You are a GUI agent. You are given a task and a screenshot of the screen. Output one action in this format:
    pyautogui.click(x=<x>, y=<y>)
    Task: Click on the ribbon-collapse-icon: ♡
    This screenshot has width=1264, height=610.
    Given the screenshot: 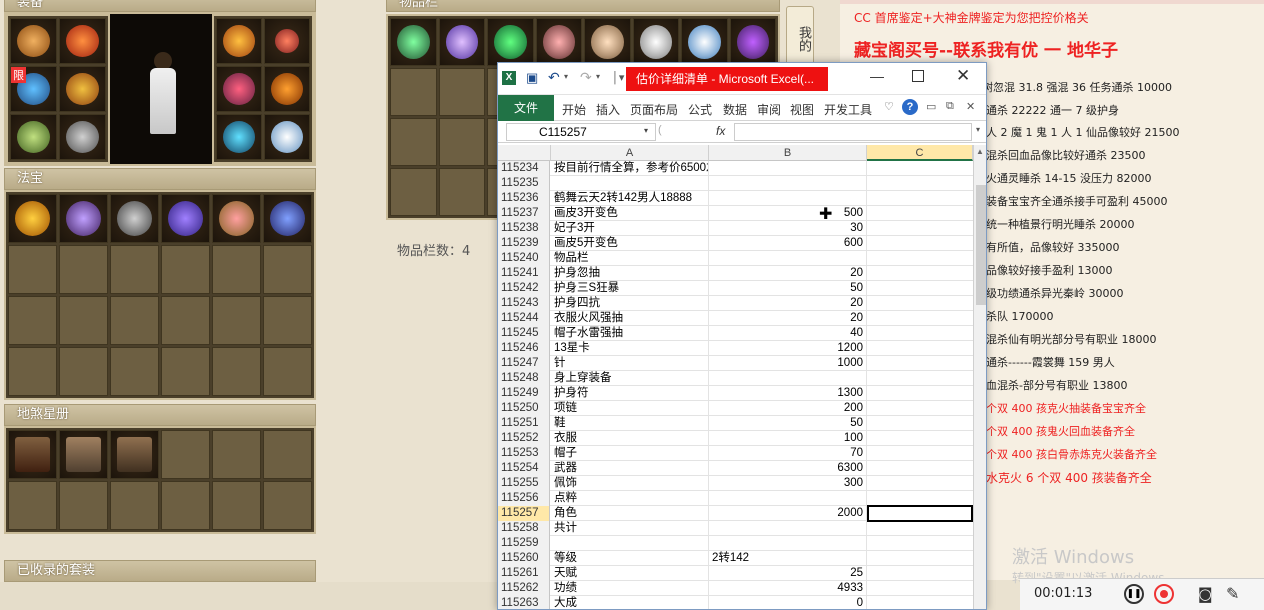 What is the action you would take?
    pyautogui.click(x=889, y=106)
    